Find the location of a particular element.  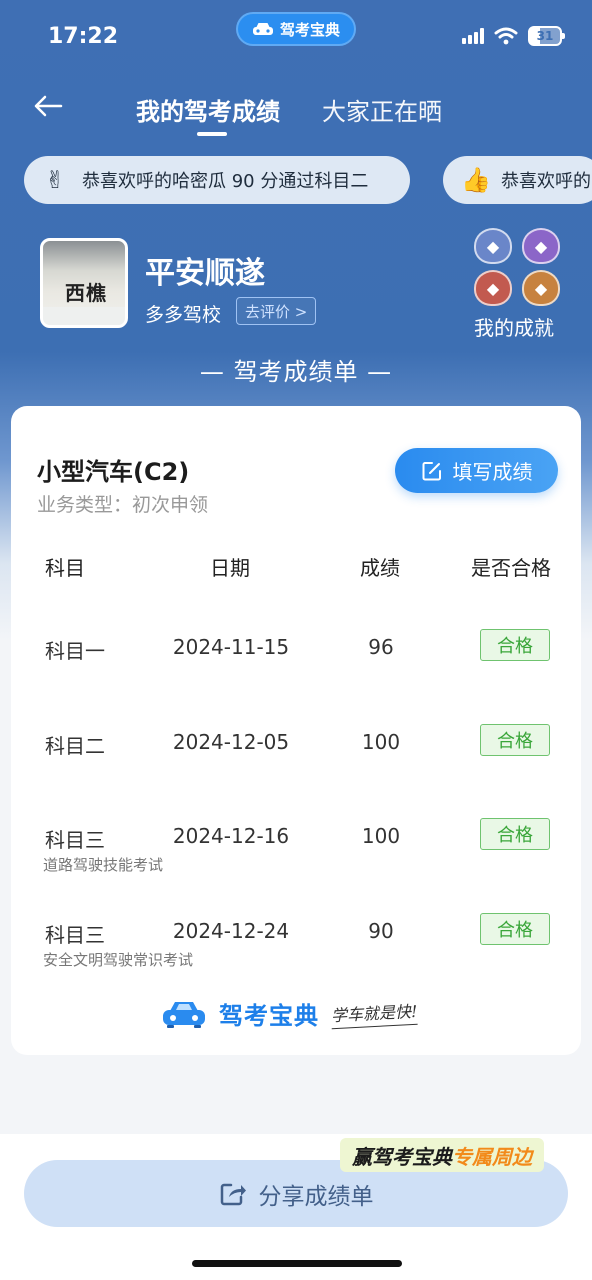

thumbs-up-icon: 👍 is located at coordinates (476, 180).